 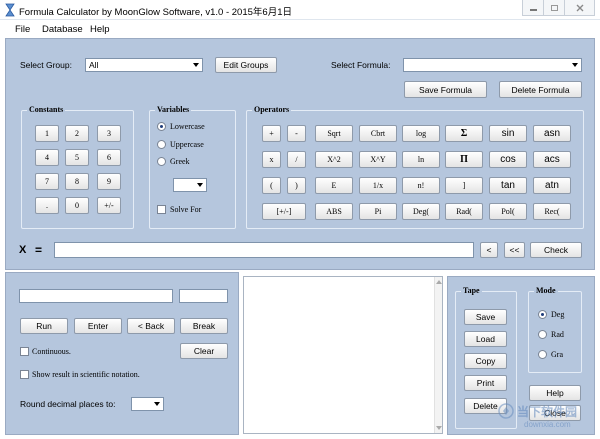 What do you see at coordinates (161, 144) in the screenshot?
I see `radio-uppercase` at bounding box center [161, 144].